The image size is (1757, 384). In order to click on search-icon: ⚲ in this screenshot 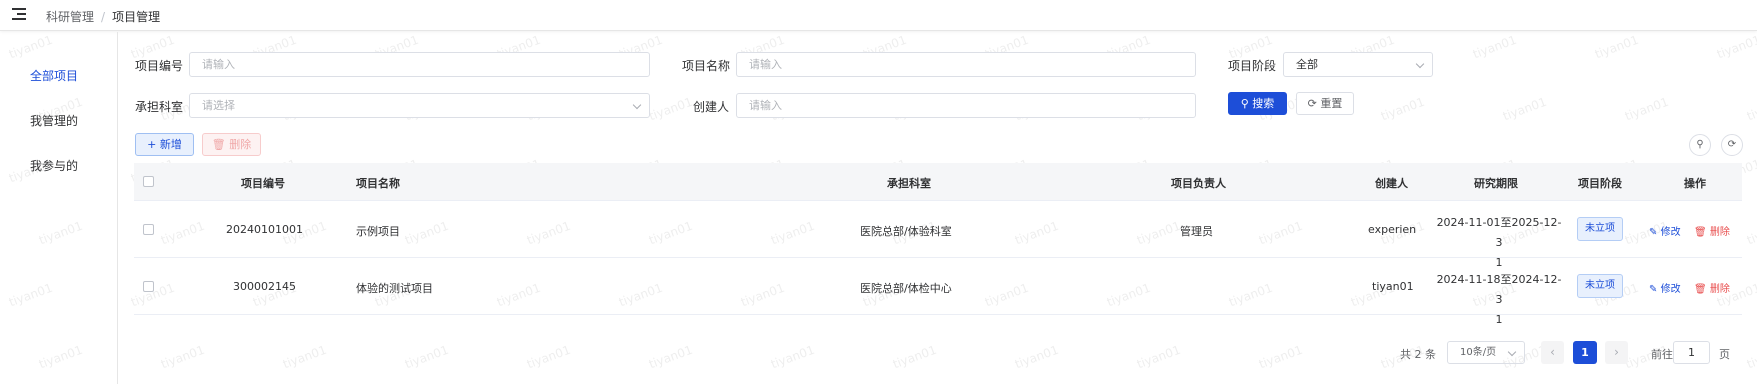, I will do `click(1244, 103)`.